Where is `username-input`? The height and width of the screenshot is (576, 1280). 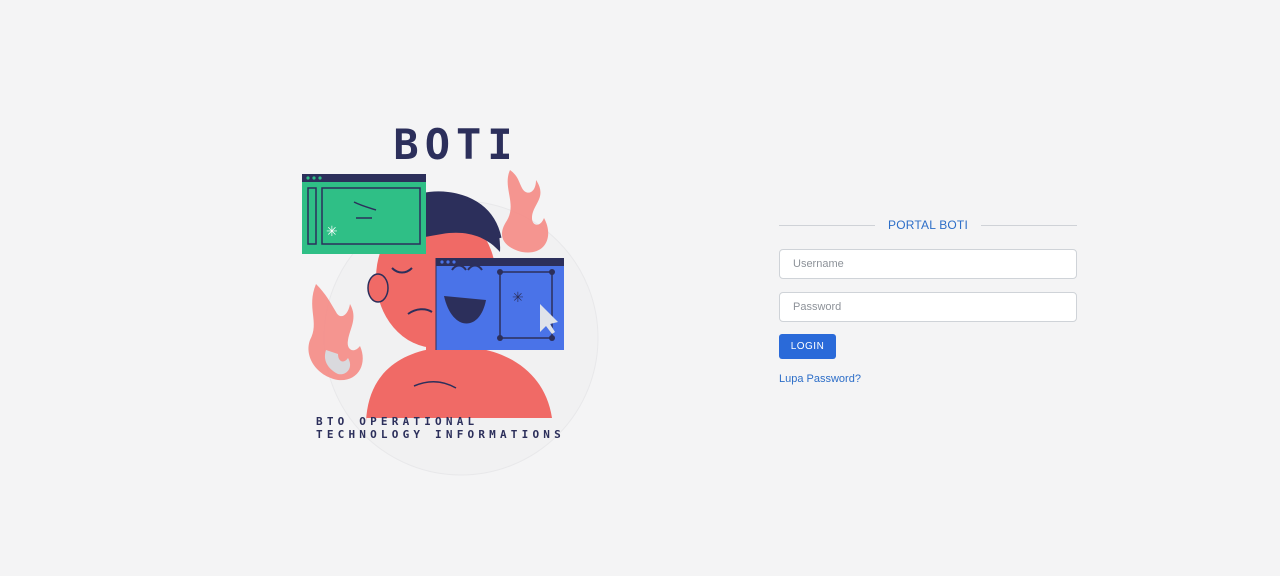 username-input is located at coordinates (928, 264).